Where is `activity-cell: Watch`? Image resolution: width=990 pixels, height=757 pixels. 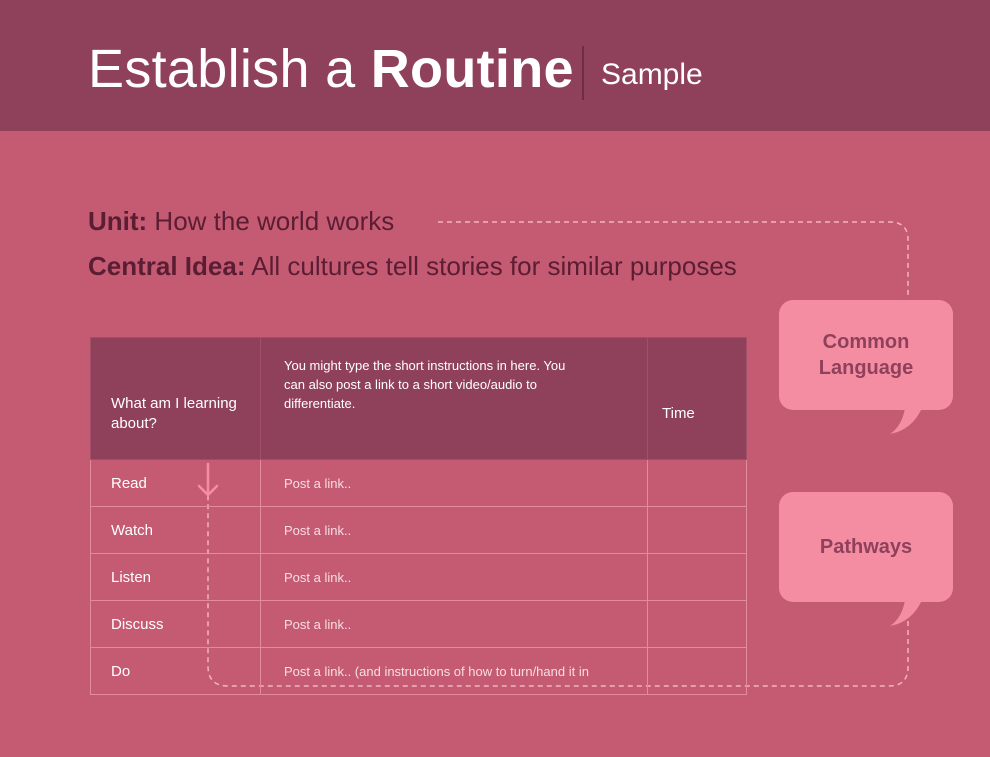 activity-cell: Watch is located at coordinates (175, 530).